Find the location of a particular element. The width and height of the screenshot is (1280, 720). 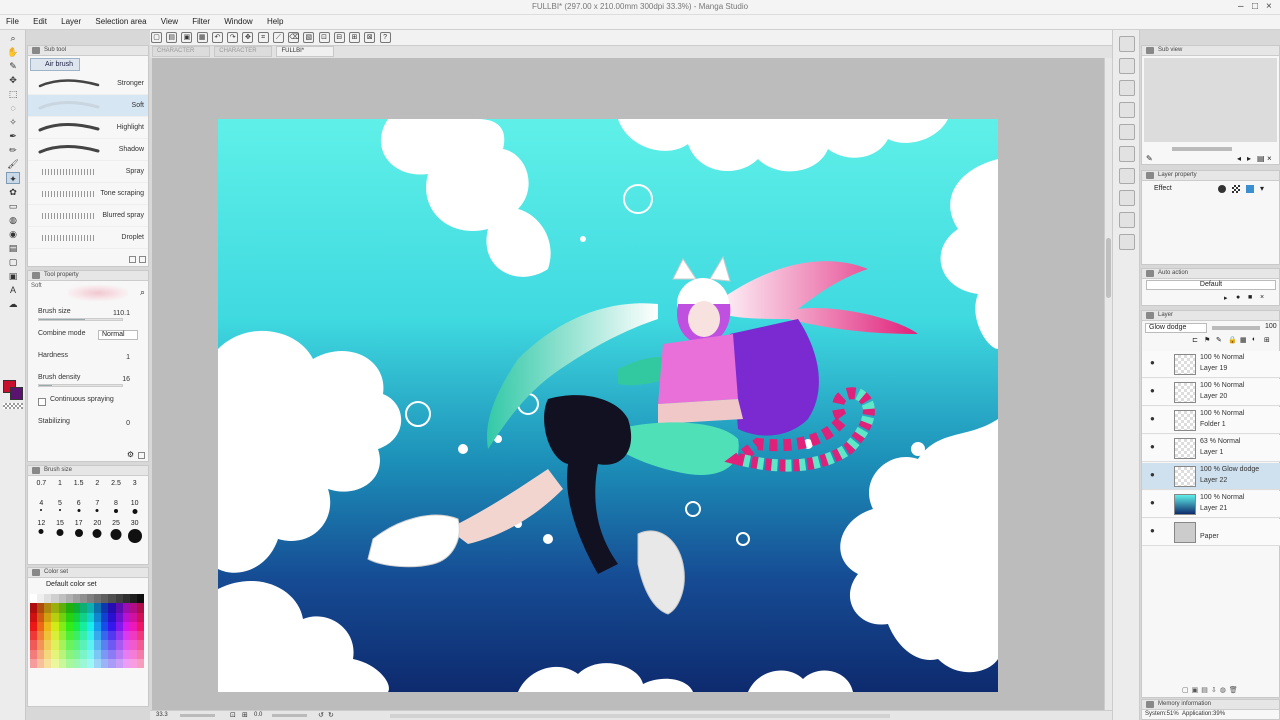

ruler-range-icon: ⊞ is located at coordinates (1267, 340).